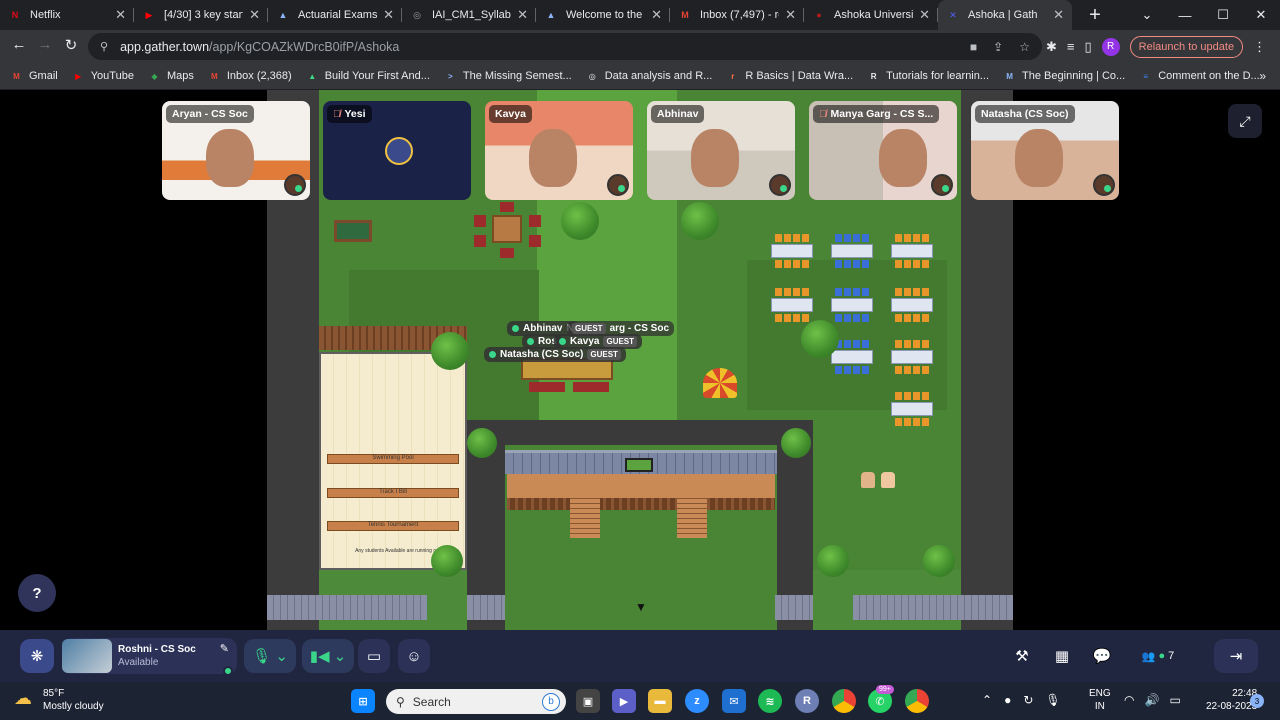 The height and width of the screenshot is (720, 1280). Describe the element at coordinates (733, 76) in the screenshot. I see `r-icon: r` at that location.